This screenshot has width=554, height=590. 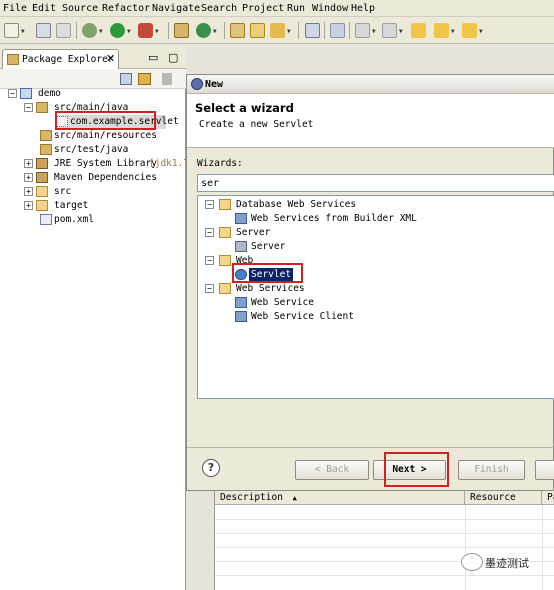 What do you see at coordinates (237, 30) in the screenshot?
I see `open-type-icon` at bounding box center [237, 30].